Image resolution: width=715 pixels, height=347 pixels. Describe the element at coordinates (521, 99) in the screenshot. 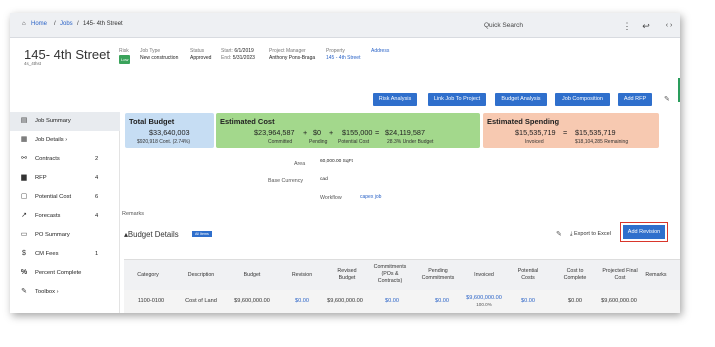

I see `budget-analysis-button: Budget Analysis` at that location.